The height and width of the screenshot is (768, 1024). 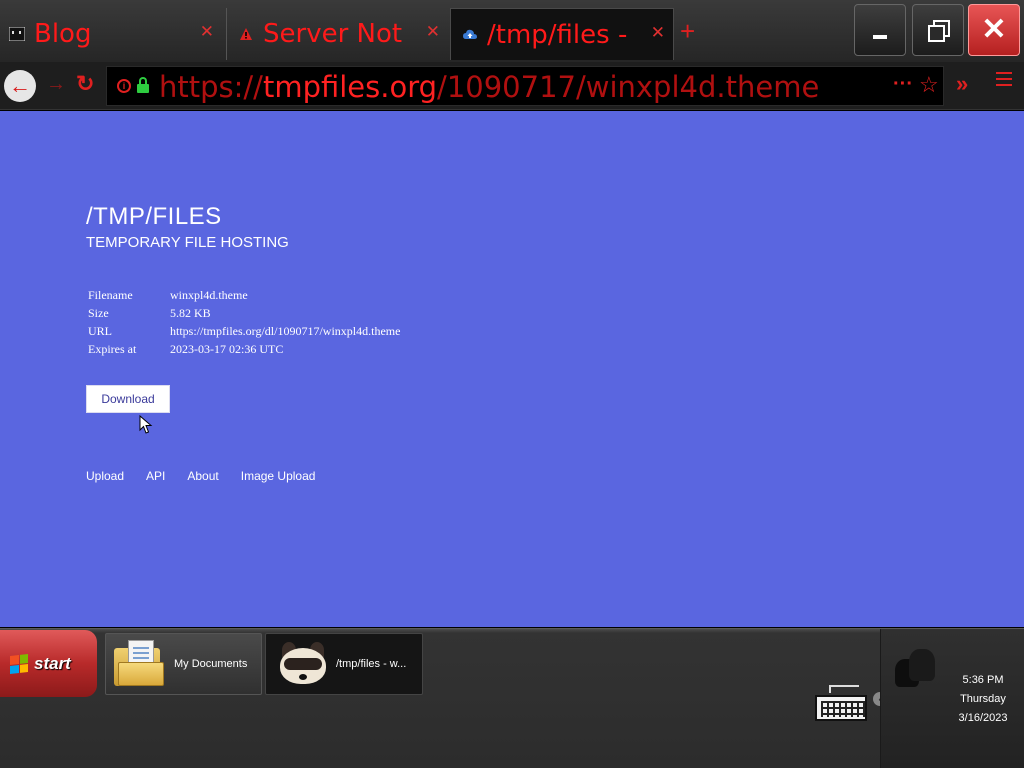 I want to click on restore-button, so click(x=938, y=30).